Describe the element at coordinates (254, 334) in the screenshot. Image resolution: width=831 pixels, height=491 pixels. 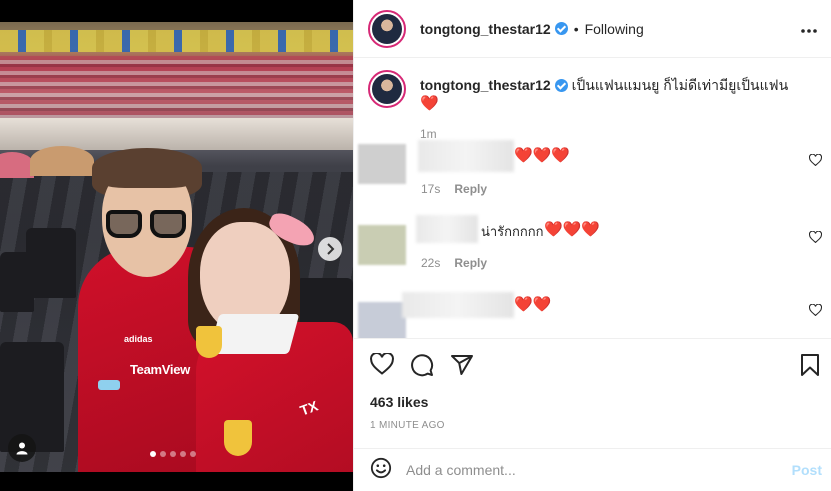
I see `jersey-collar` at that location.